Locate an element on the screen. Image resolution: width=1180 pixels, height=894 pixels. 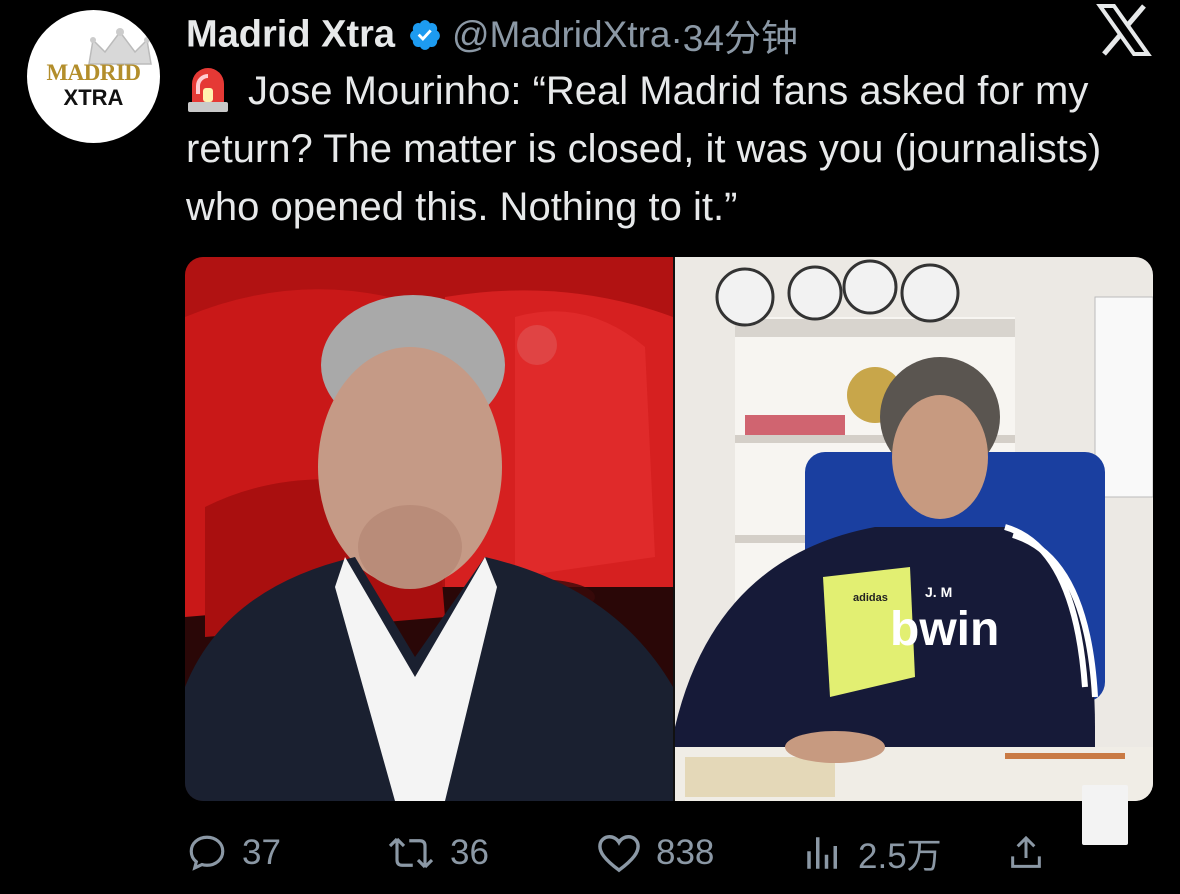
x-logo-icon is located at coordinates (1124, 30).